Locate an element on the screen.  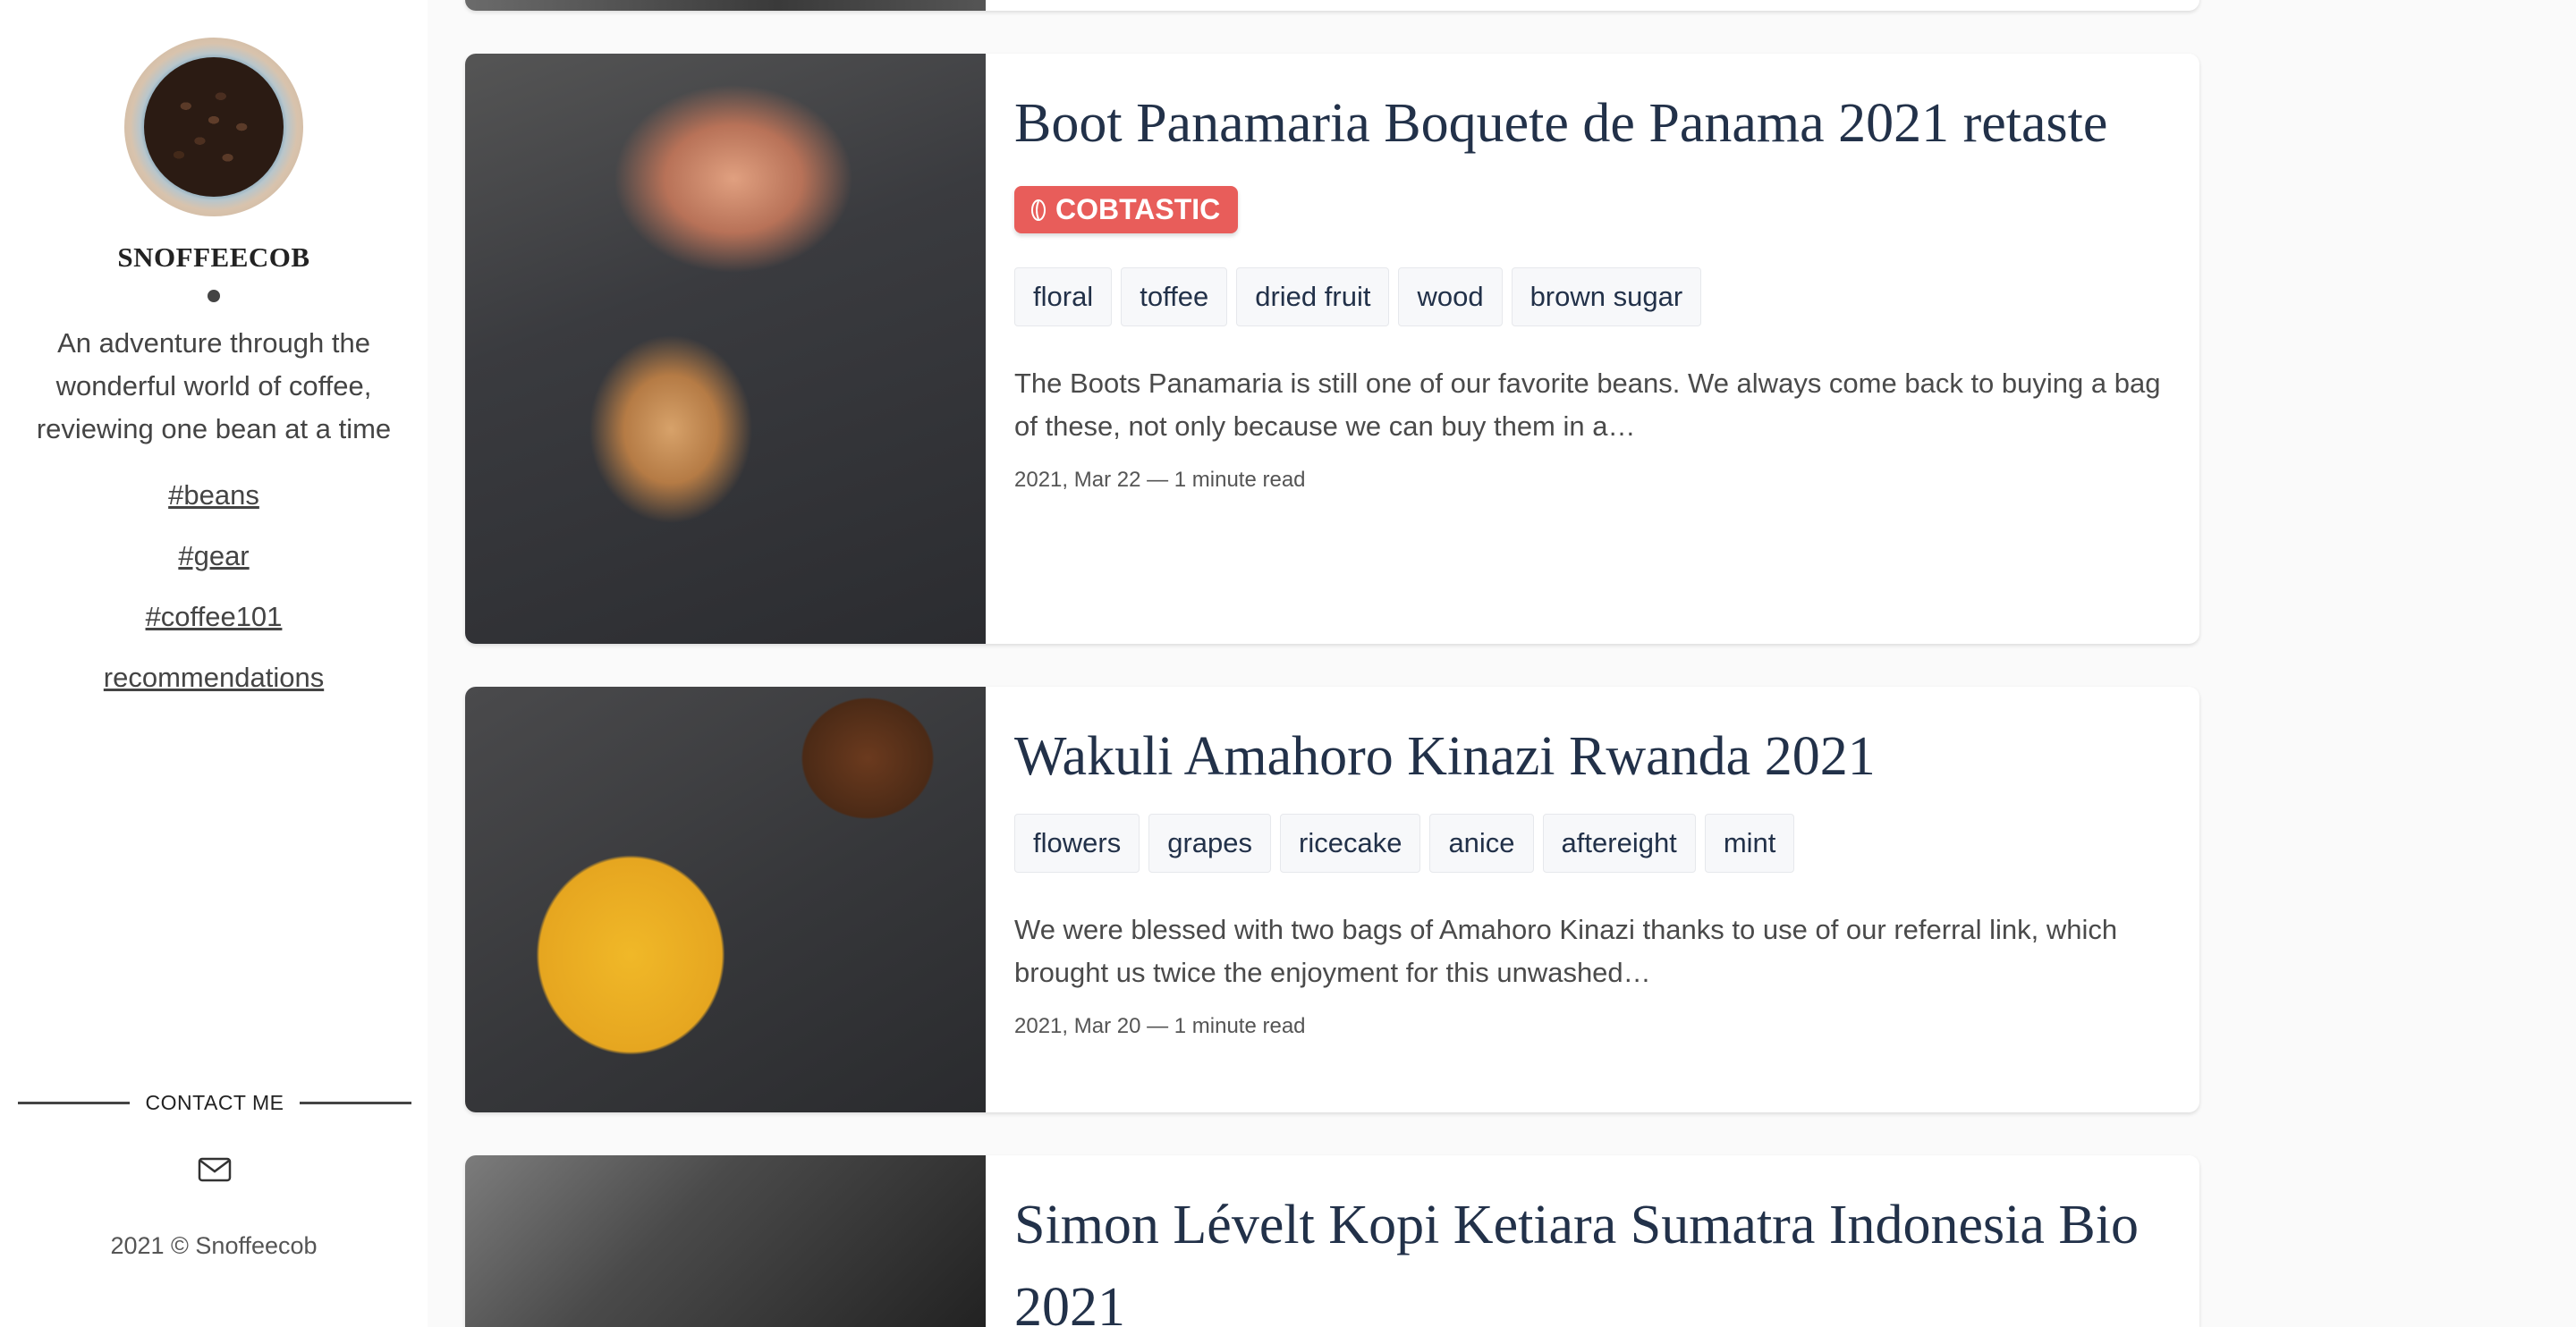
flavor-tag: toffee is located at coordinates (1174, 296).